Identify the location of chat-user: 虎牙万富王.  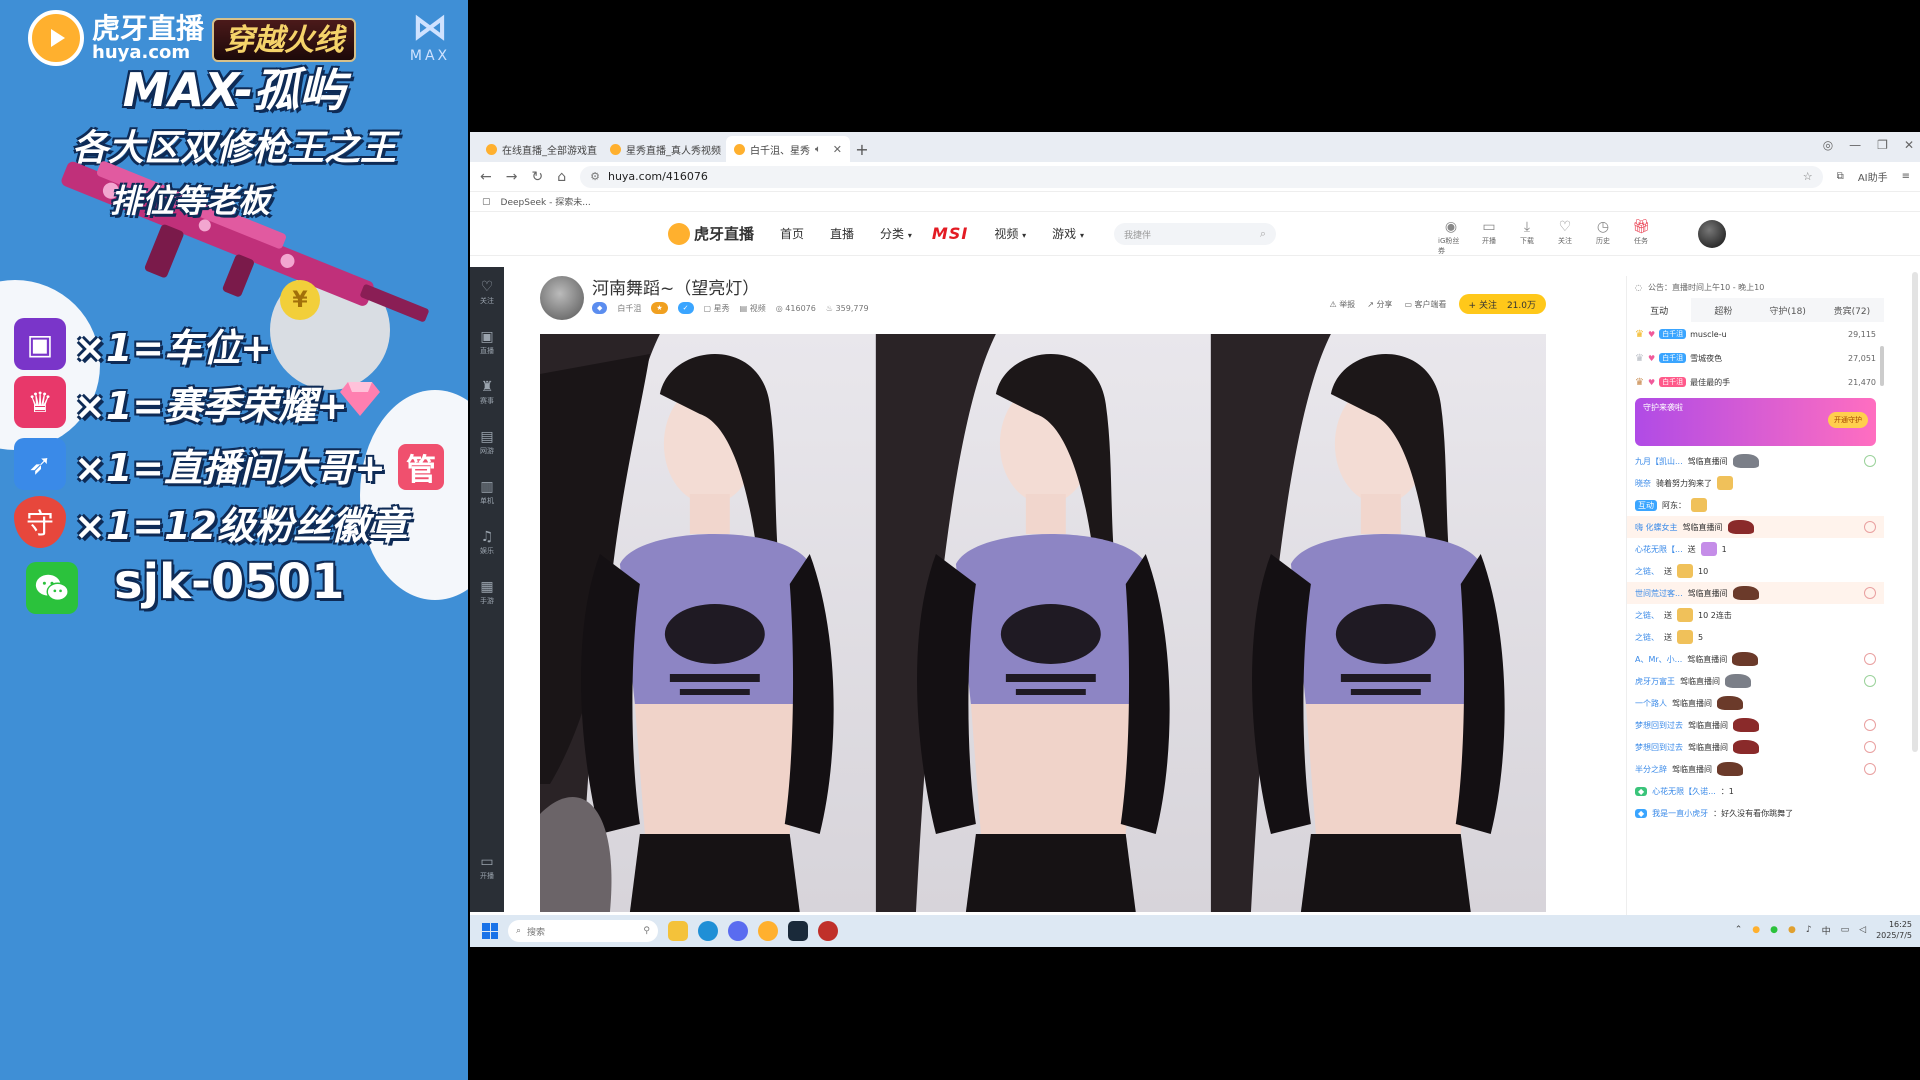
(1655, 681).